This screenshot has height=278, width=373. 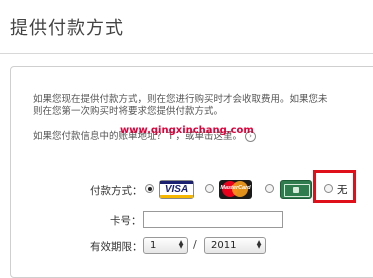 I want to click on expiry-year-value: 2011, so click(x=224, y=245).